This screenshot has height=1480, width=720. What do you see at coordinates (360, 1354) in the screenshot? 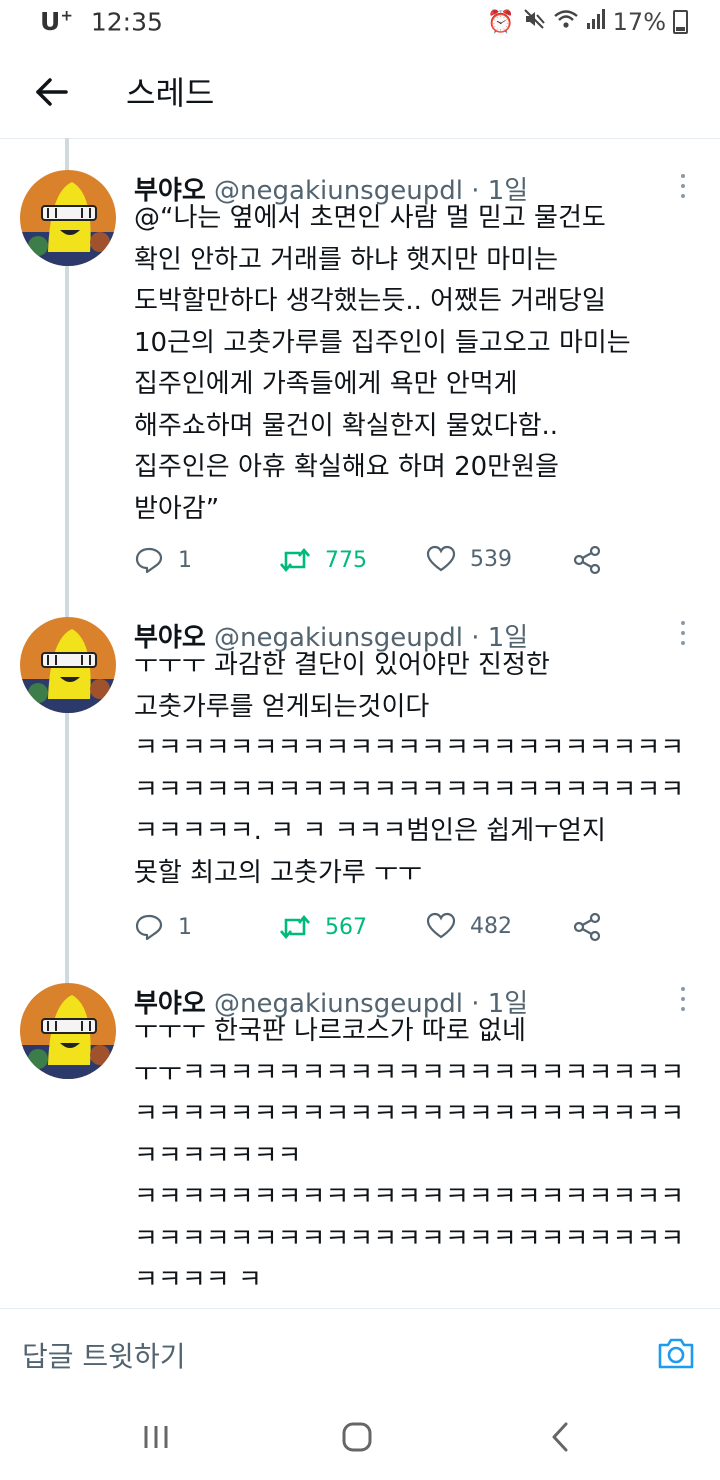
I see `reply-composer: 답글 트윗하기` at bounding box center [360, 1354].